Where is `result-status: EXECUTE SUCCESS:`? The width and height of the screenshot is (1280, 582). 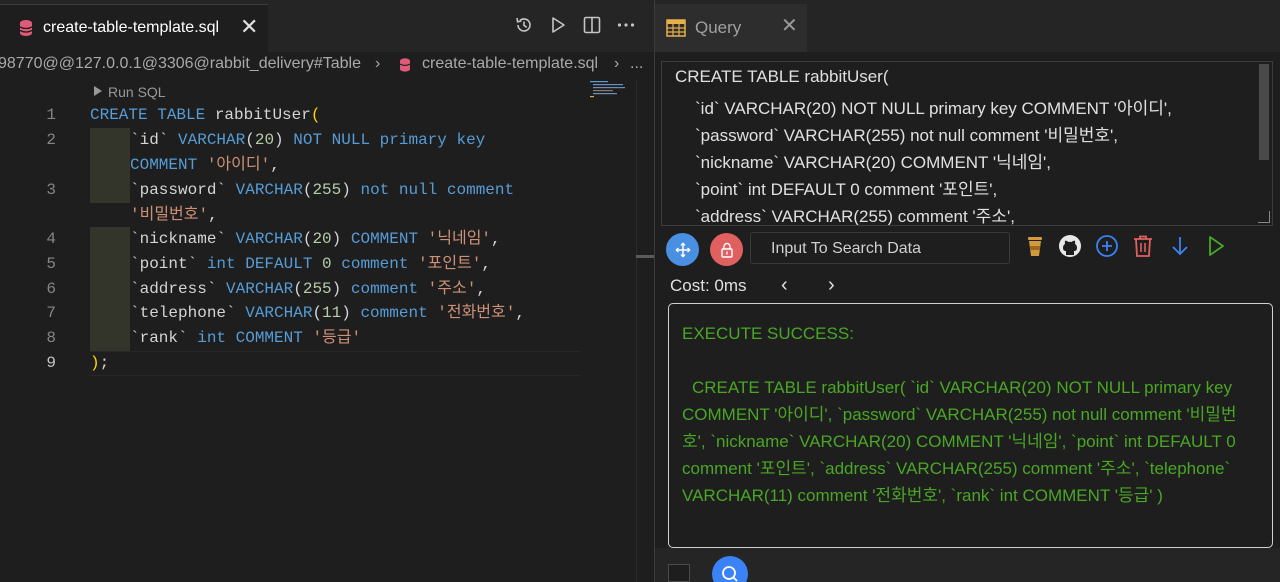 result-status: EXECUTE SUCCESS: is located at coordinates (768, 333).